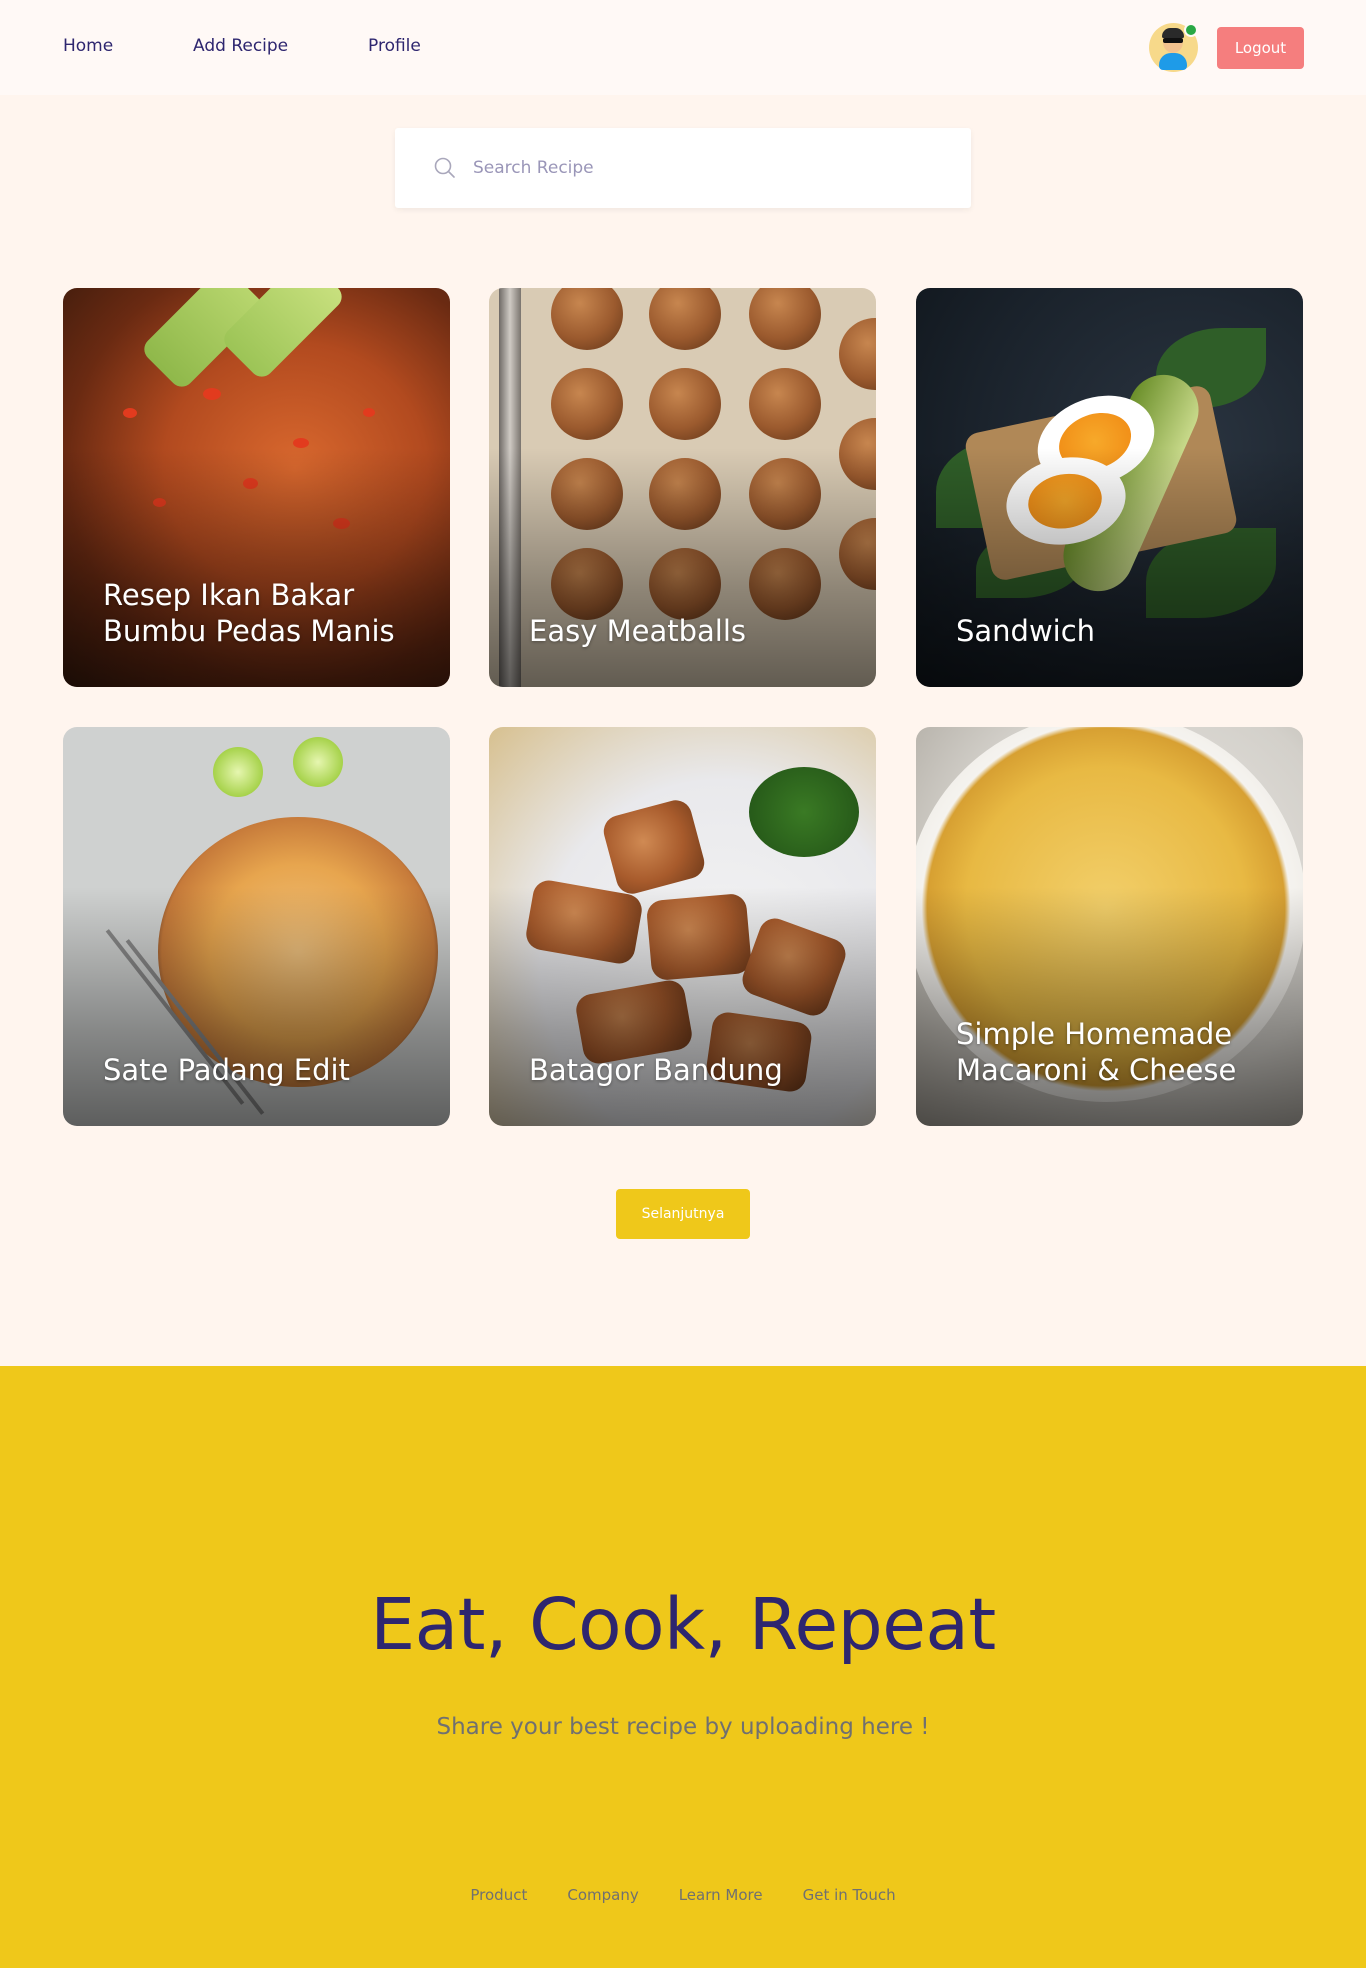 The height and width of the screenshot is (1968, 1366). I want to click on recipe-card: Batagor Bandung, so click(682, 926).